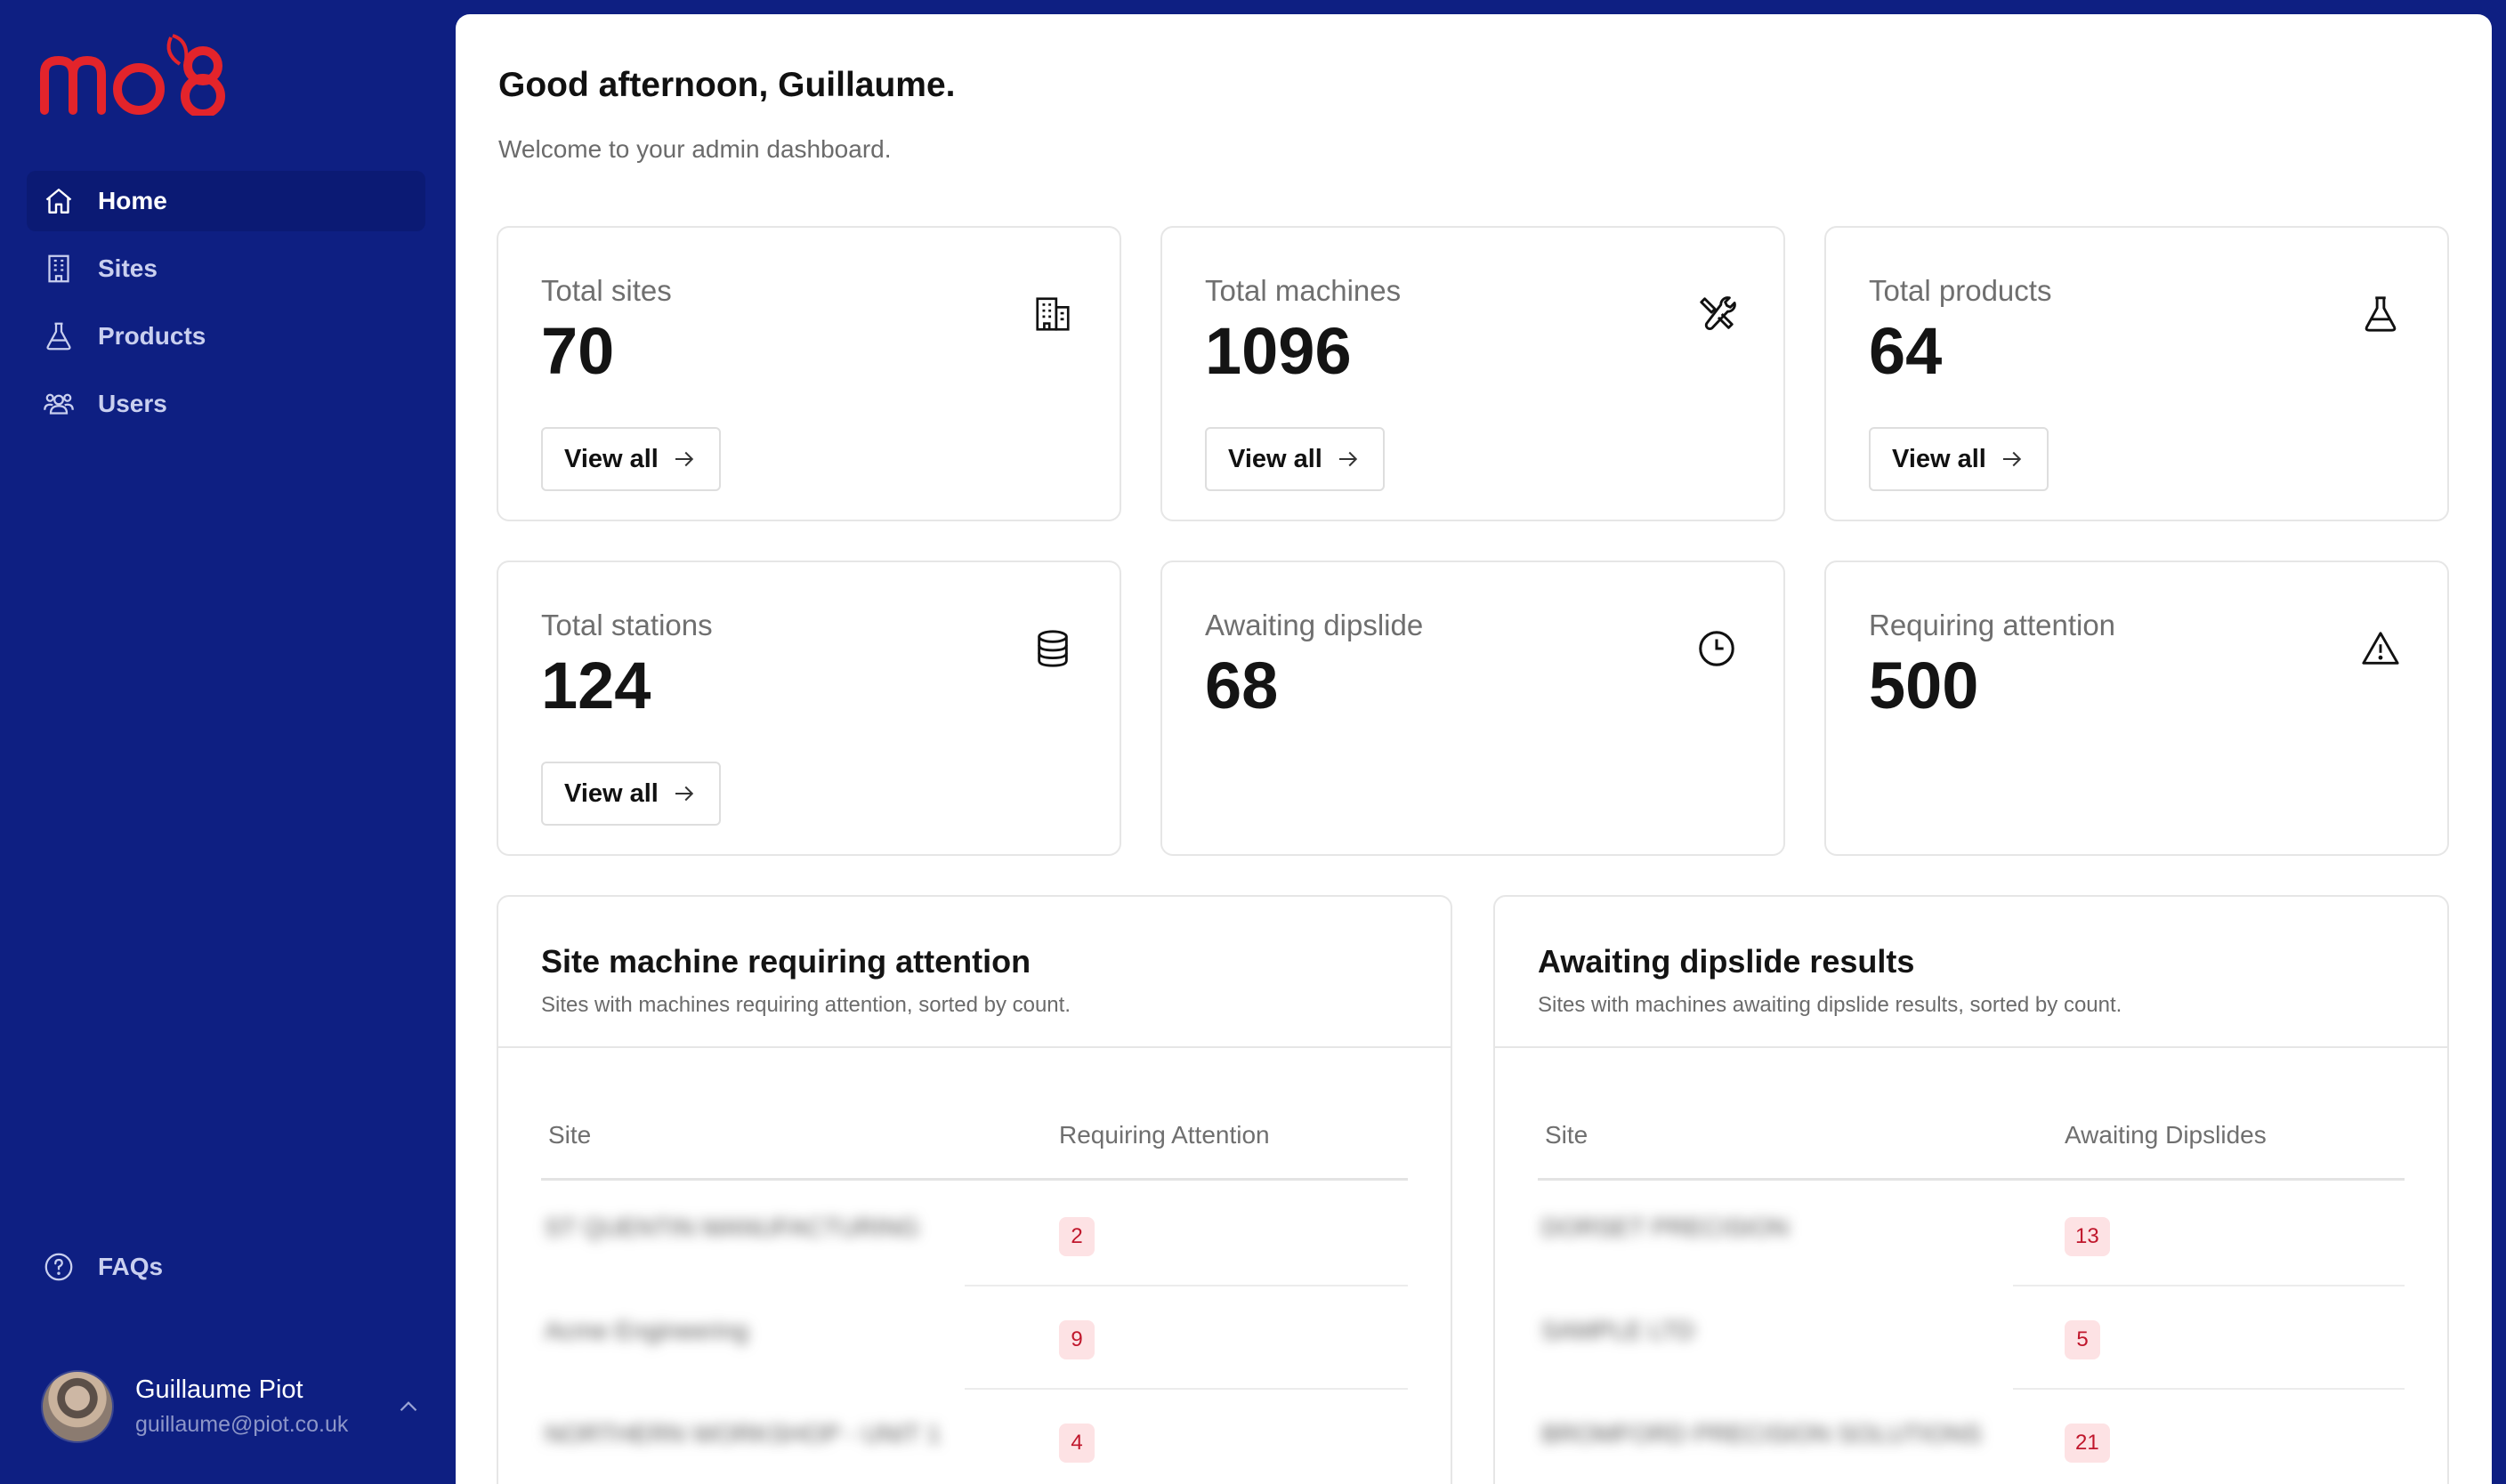 The width and height of the screenshot is (2506, 1484). I want to click on sidebar-item-label: Sites, so click(128, 268).